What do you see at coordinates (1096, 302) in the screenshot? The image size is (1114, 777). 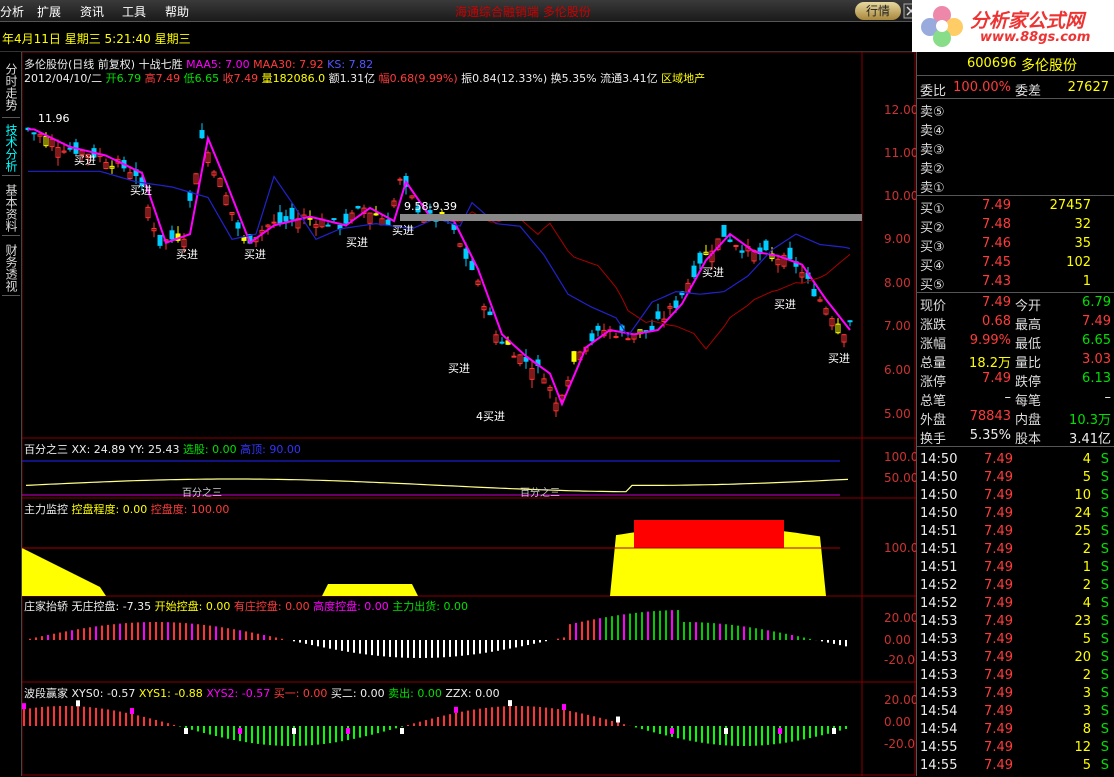 I see `stat-value: 6.79` at bounding box center [1096, 302].